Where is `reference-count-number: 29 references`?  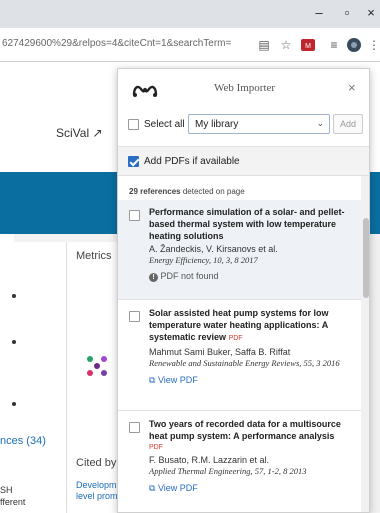 reference-count-number: 29 references is located at coordinates (155, 191).